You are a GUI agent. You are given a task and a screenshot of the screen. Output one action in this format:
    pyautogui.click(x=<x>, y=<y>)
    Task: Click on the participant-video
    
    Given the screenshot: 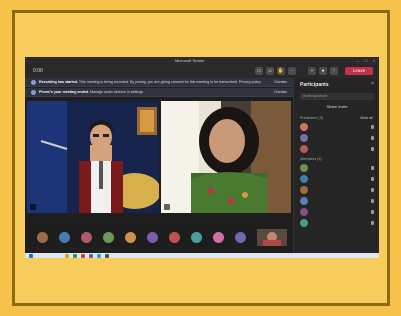 What is the action you would take?
    pyautogui.click(x=226, y=157)
    